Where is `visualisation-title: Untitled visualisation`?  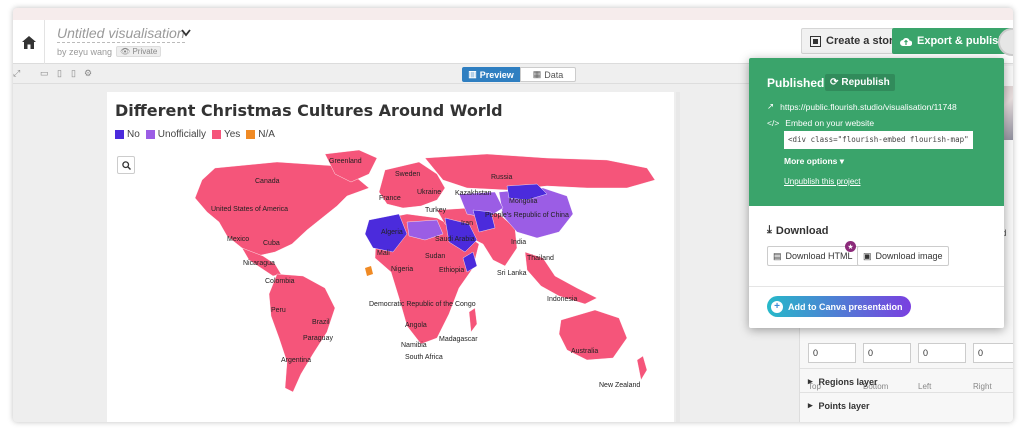
visualisation-title: Untitled visualisation is located at coordinates (121, 34).